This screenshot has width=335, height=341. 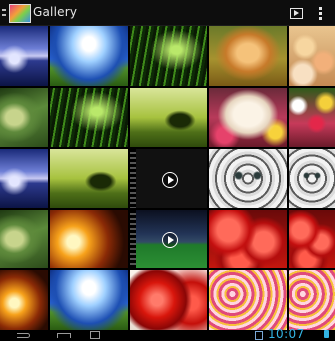 I want to click on up-caret-icon, so click(x=4, y=13).